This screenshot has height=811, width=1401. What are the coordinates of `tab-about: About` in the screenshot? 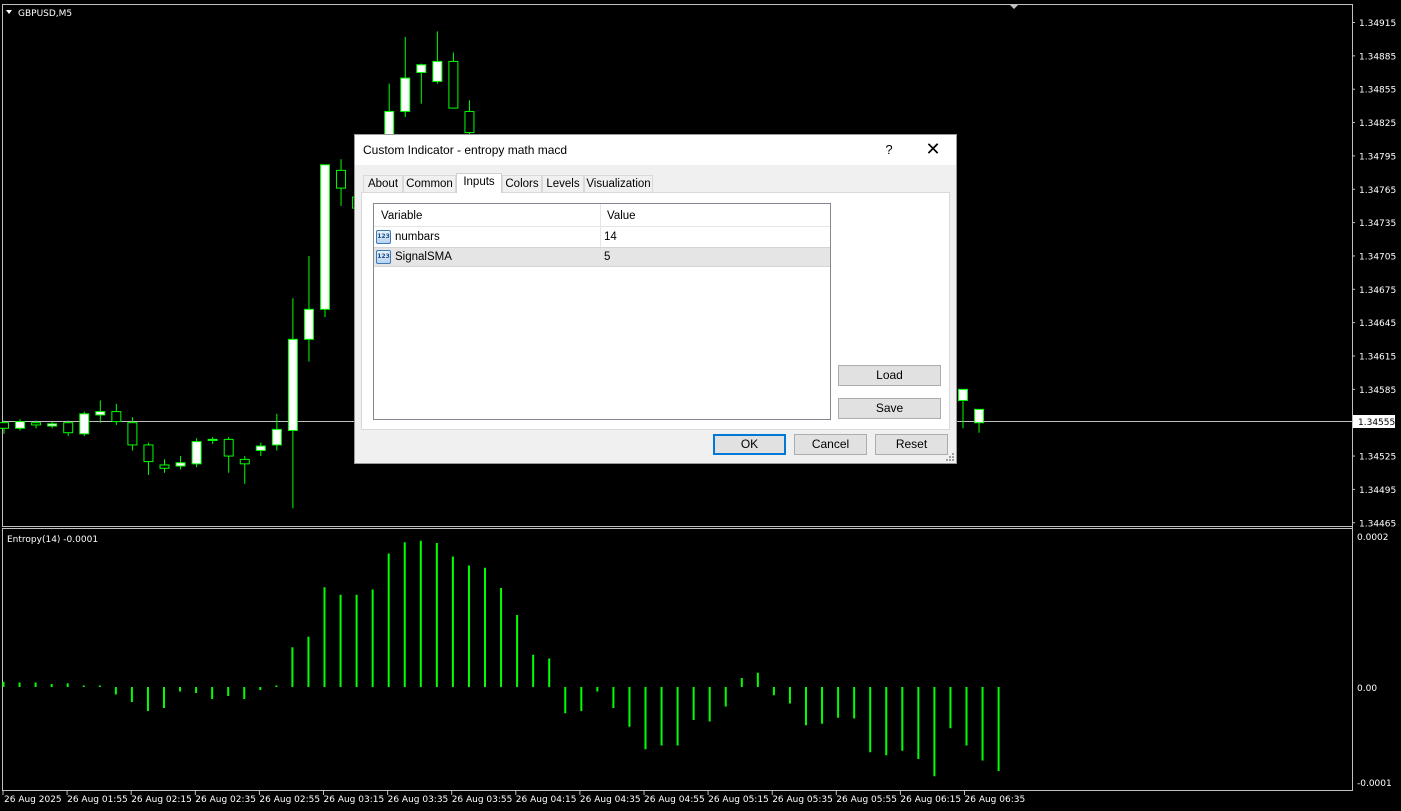 It's located at (383, 183).